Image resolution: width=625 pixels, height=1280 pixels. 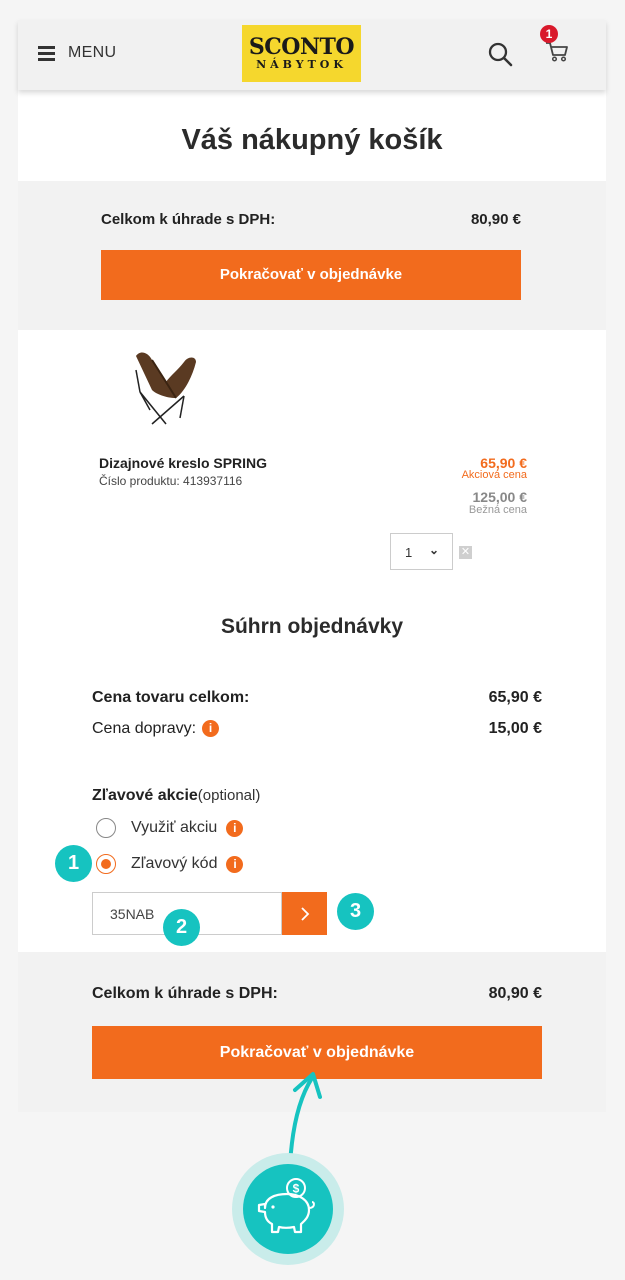 I want to click on radio-discount-code: Zľavový kód i, so click(x=170, y=864).